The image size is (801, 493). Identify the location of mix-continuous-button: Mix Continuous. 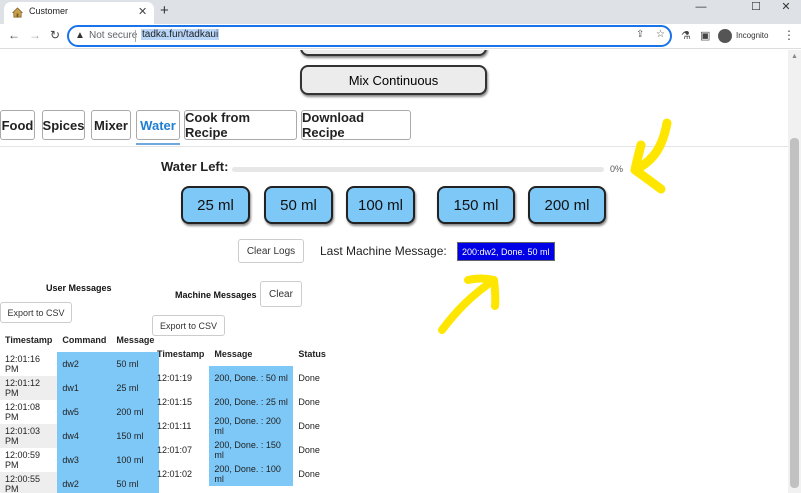
(393, 80).